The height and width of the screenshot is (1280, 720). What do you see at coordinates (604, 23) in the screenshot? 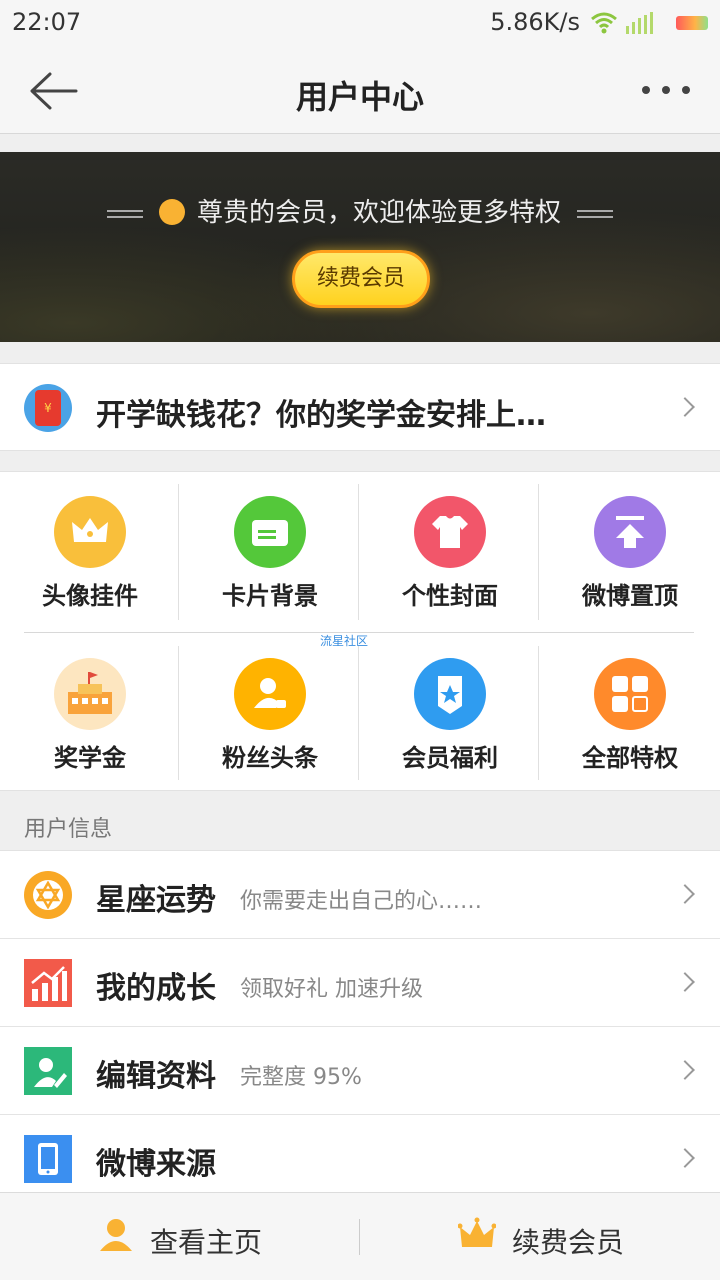
I see `wifi-icon` at bounding box center [604, 23].